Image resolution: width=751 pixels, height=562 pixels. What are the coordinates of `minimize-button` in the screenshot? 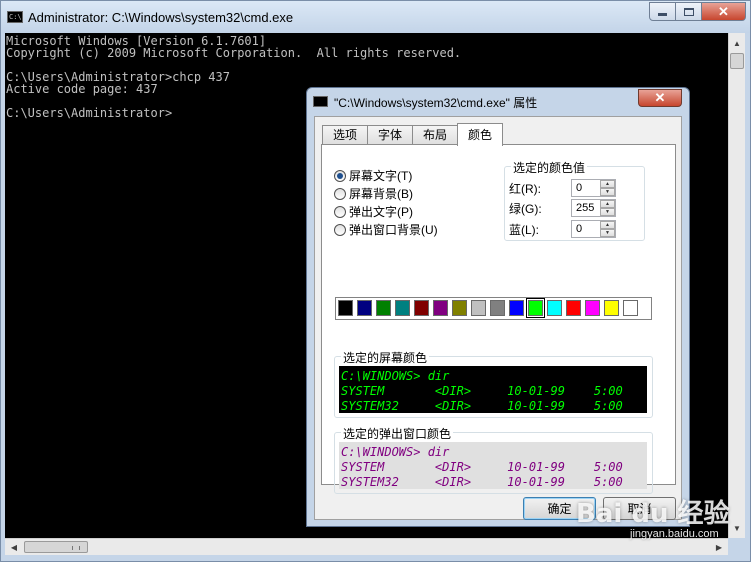 It's located at (662, 11).